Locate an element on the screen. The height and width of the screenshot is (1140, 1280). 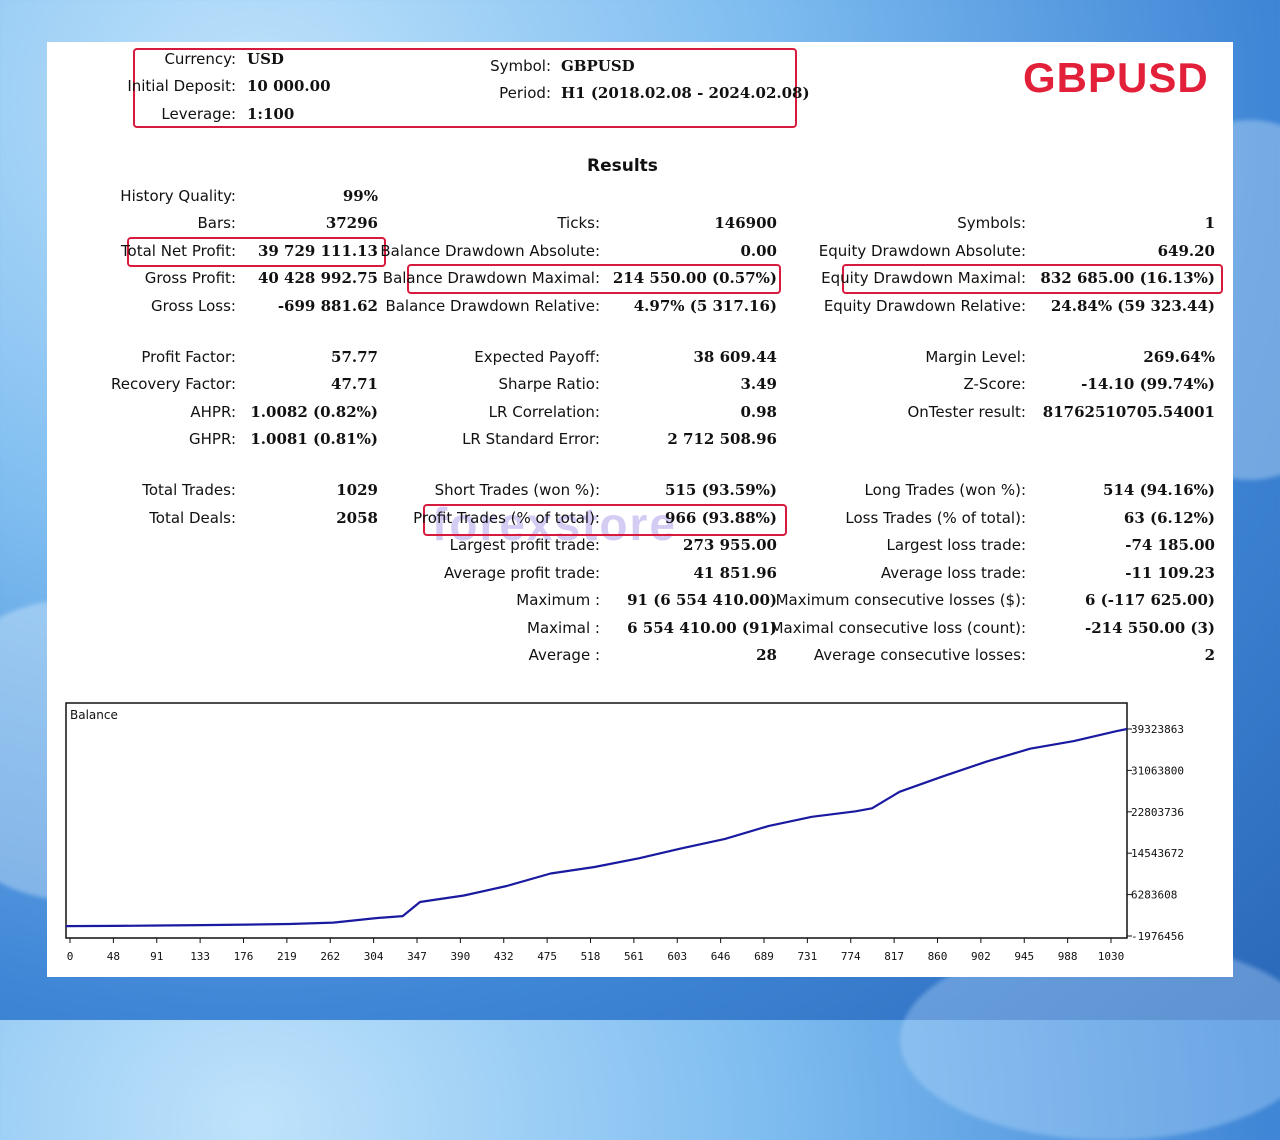
col1-label-7: AHPR: is located at coordinates (213, 412).